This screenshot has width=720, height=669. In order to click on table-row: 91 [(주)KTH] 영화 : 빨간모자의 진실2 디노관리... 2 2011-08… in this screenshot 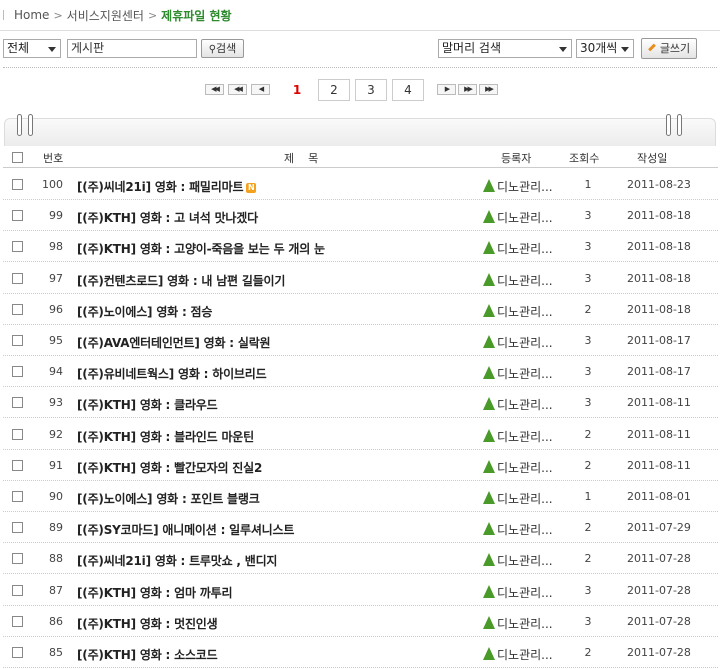, I will do `click(360, 465)`.